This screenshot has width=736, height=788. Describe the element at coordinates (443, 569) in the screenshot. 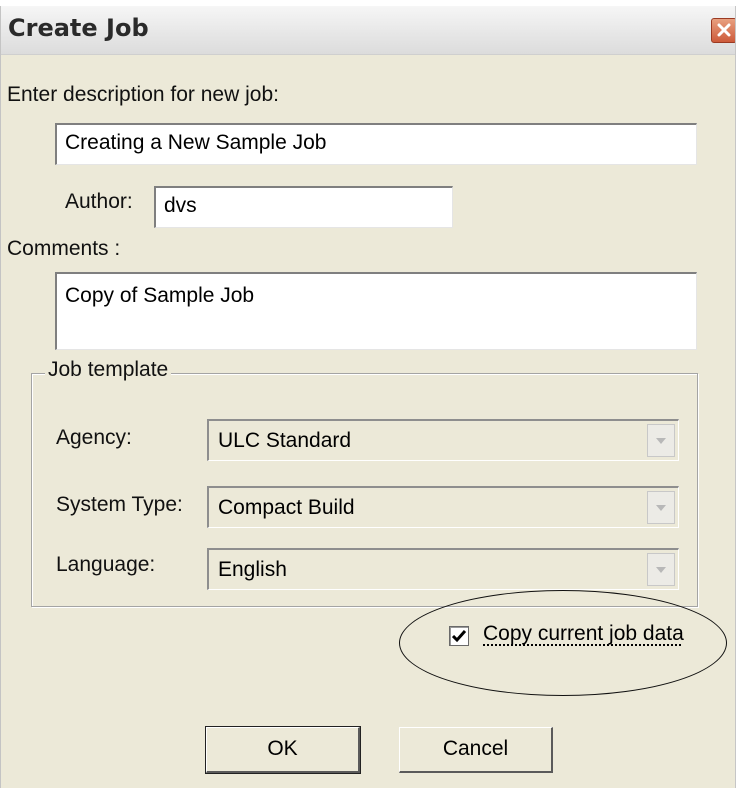

I see `language-select: English` at that location.